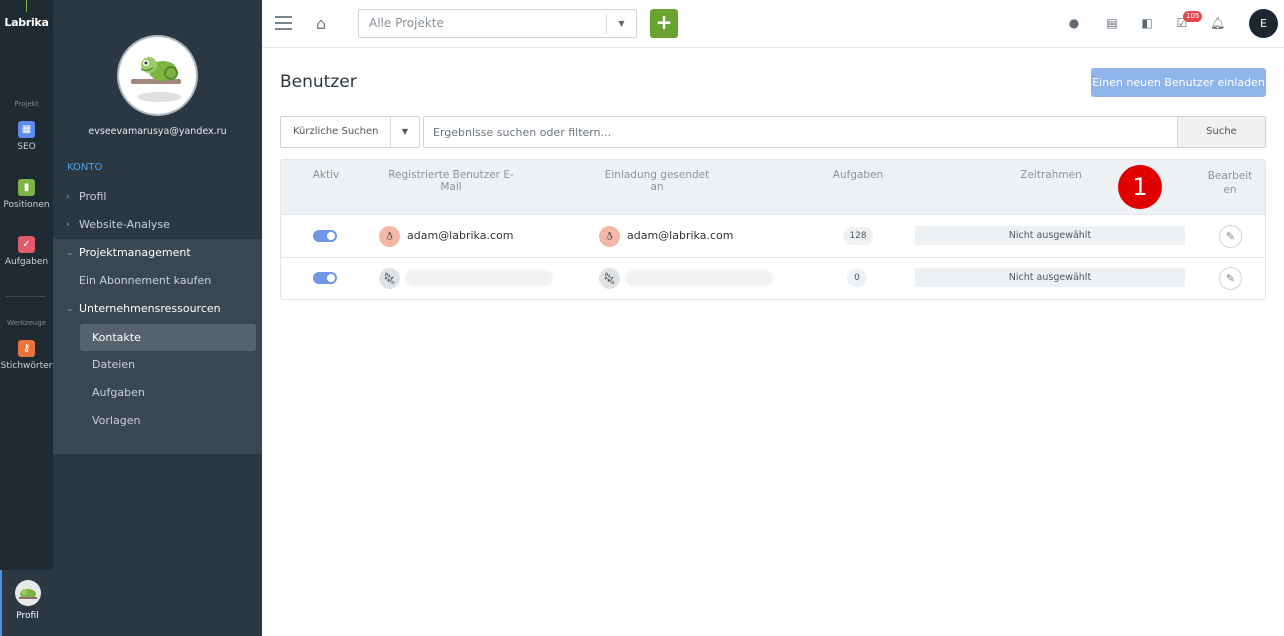 The height and width of the screenshot is (636, 1284). Describe the element at coordinates (1140, 187) in the screenshot. I see `annotation-marker: 1` at that location.